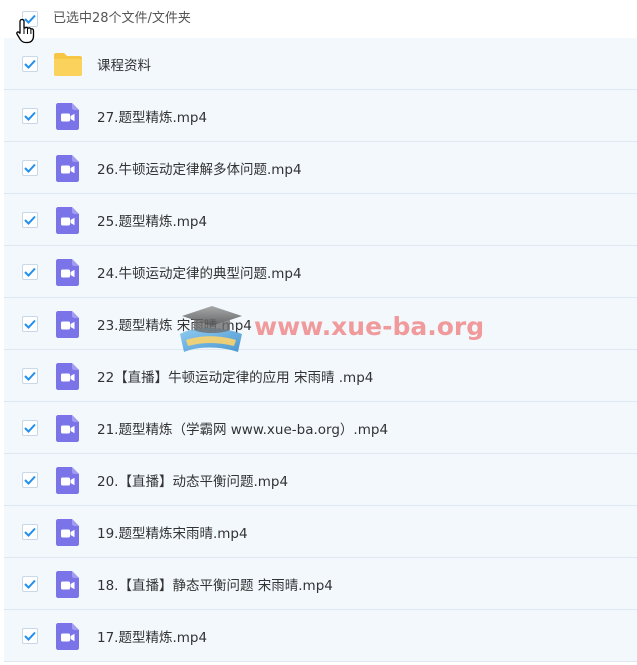 This screenshot has height=665, width=637. Describe the element at coordinates (320, 64) in the screenshot. I see `folder-row: 课程资料` at that location.